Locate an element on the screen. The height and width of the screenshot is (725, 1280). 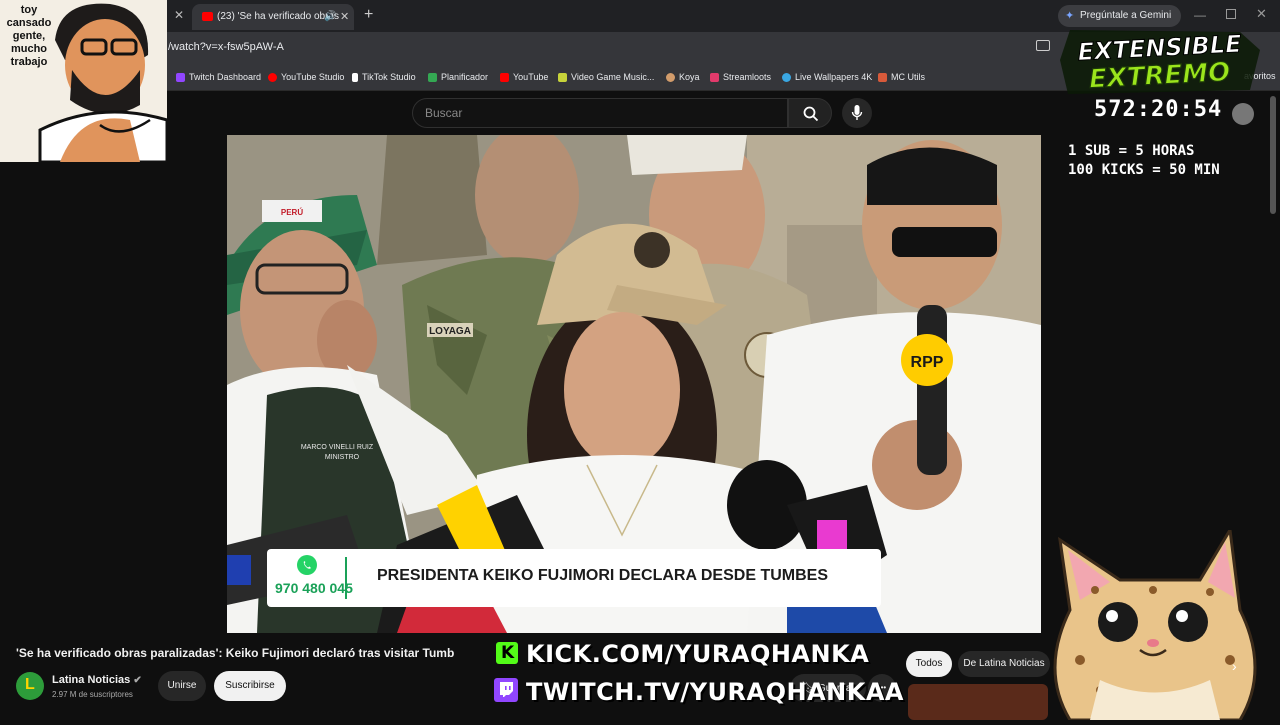
minimize-icon: — is located at coordinates (1200, 15).